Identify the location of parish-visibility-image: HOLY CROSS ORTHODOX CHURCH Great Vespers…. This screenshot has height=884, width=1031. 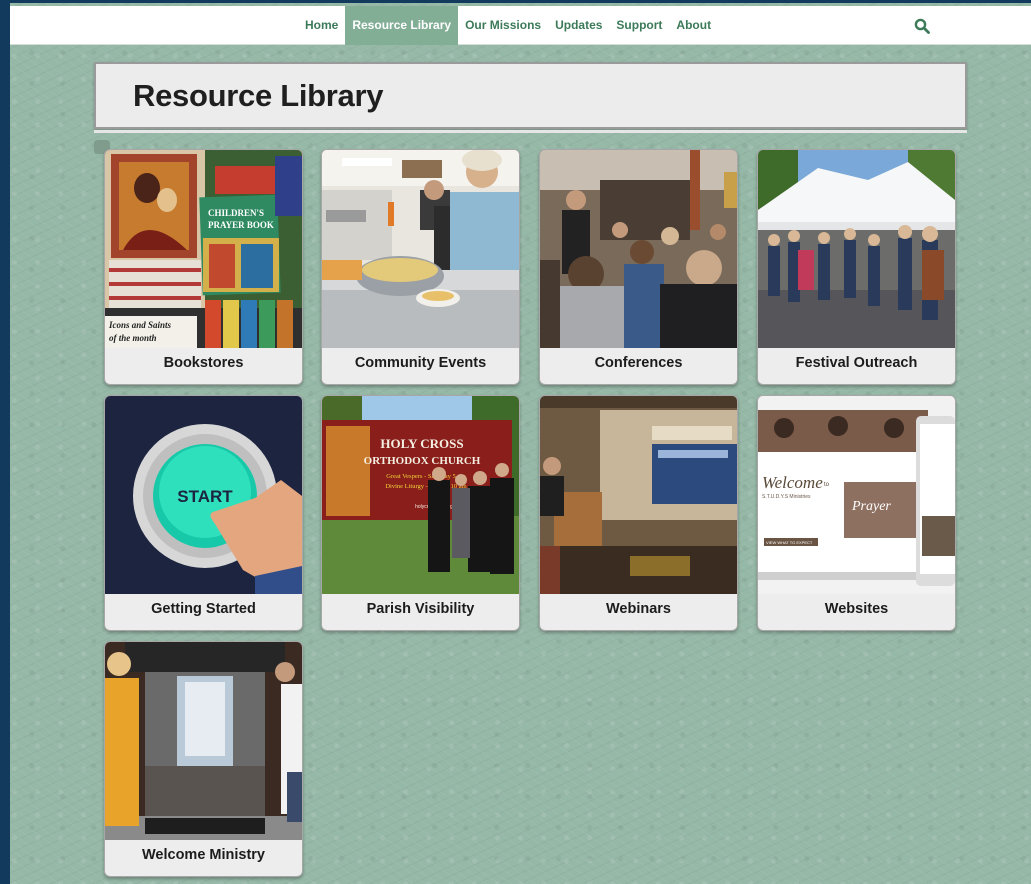
(420, 495).